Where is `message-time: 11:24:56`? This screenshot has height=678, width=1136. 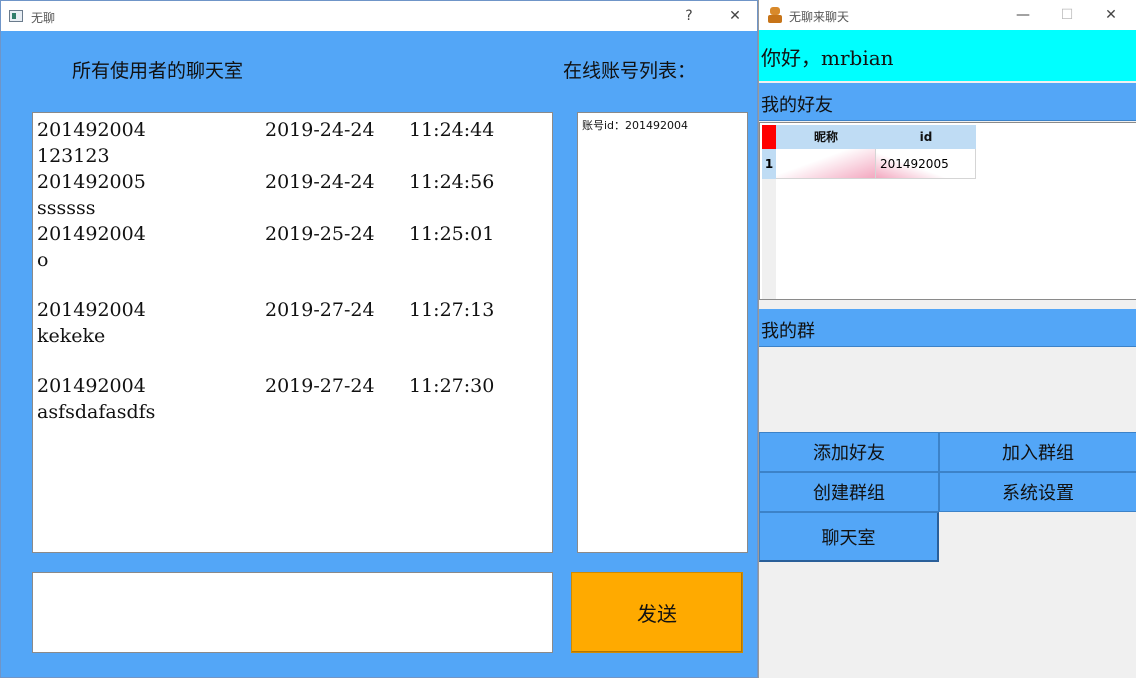 message-time: 11:24:56 is located at coordinates (452, 182).